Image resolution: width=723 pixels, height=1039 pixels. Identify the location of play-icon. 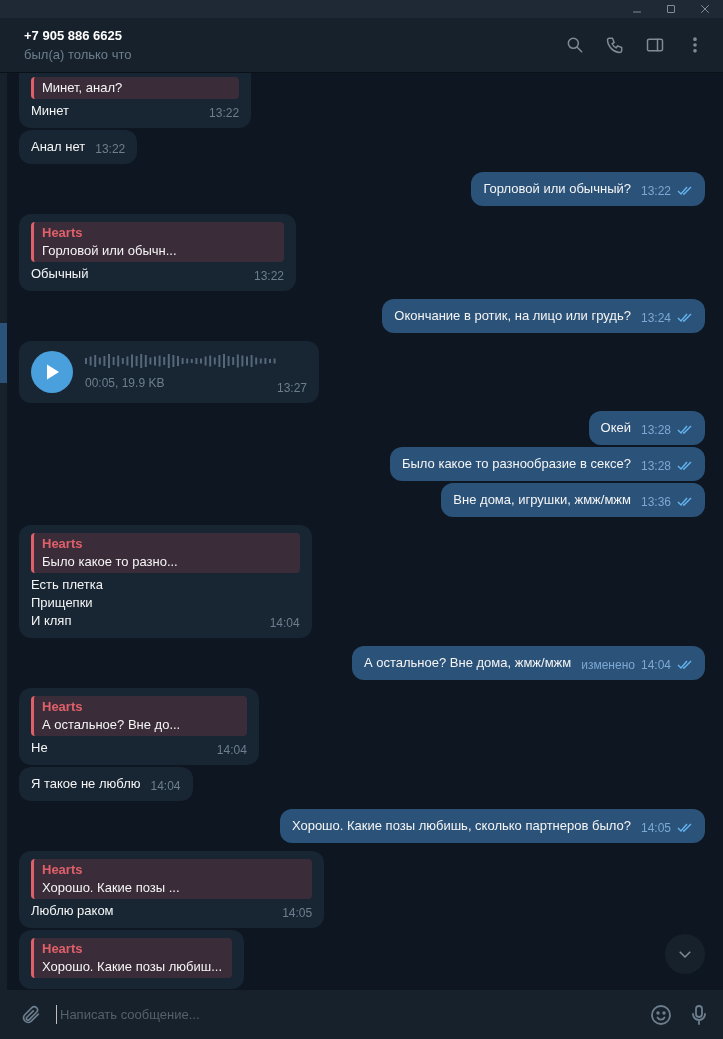
(52, 372).